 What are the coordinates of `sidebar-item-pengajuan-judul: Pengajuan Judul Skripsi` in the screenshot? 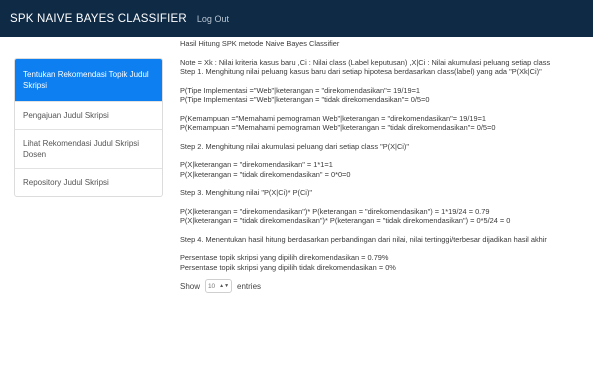 It's located at (88, 115).